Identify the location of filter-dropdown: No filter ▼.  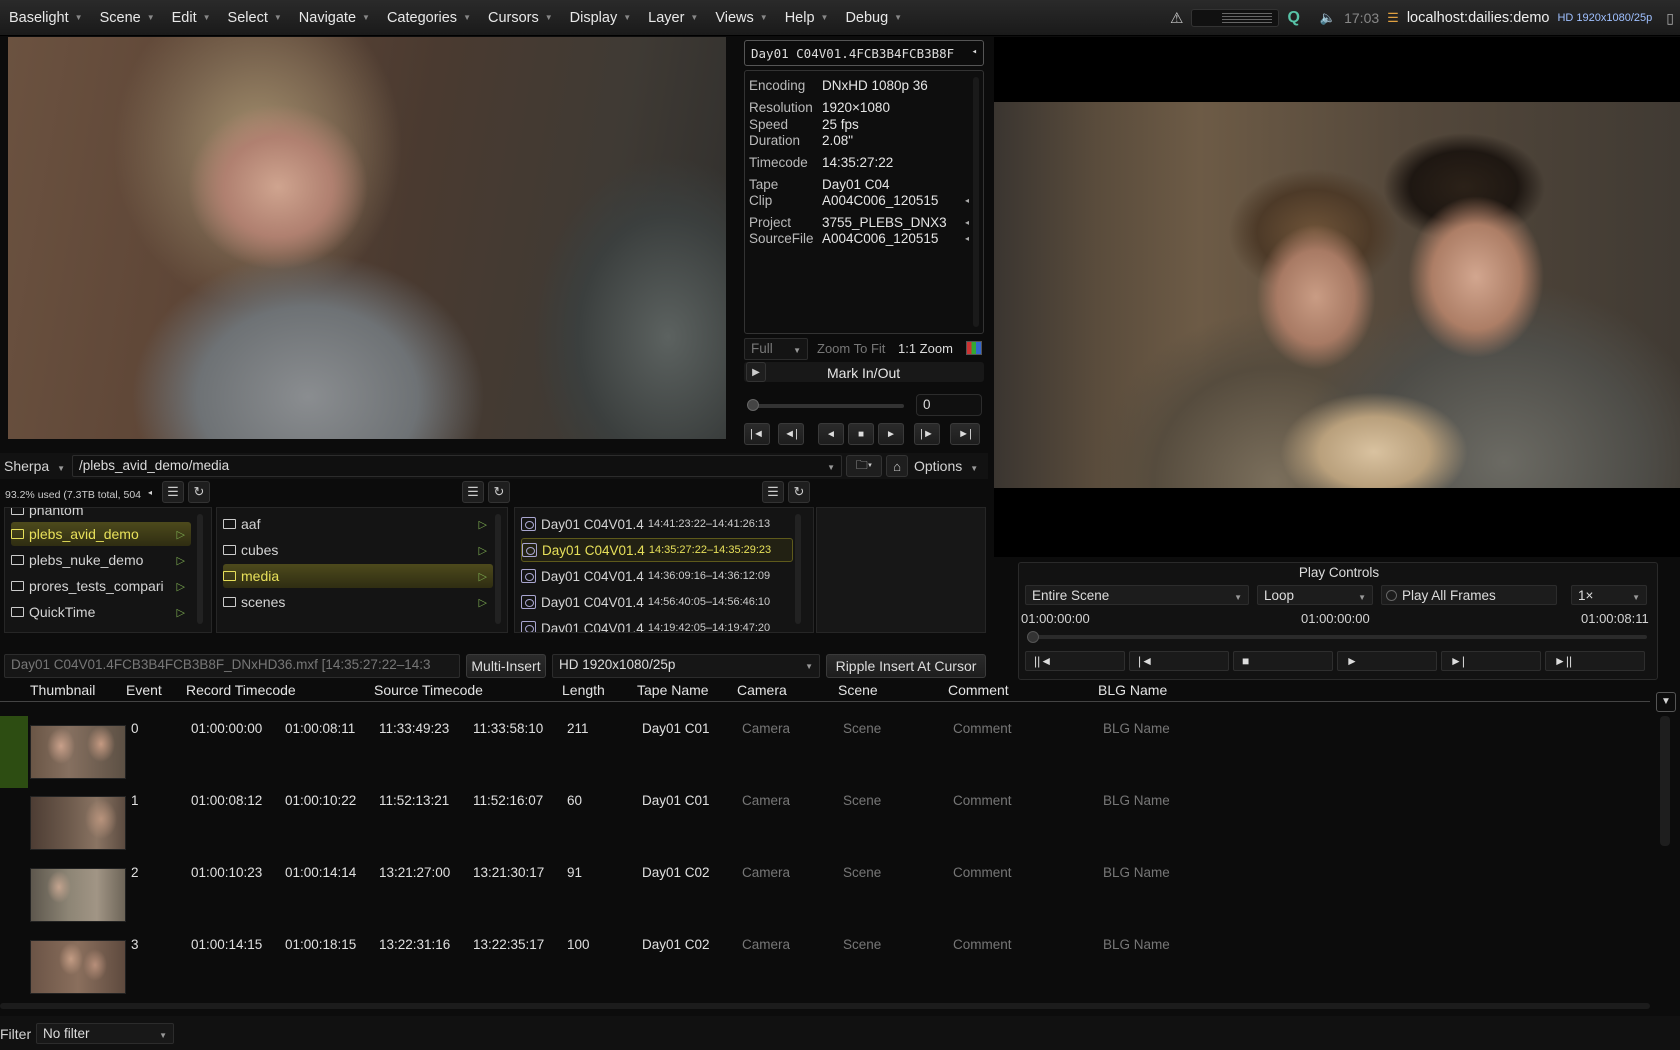
(105, 1033).